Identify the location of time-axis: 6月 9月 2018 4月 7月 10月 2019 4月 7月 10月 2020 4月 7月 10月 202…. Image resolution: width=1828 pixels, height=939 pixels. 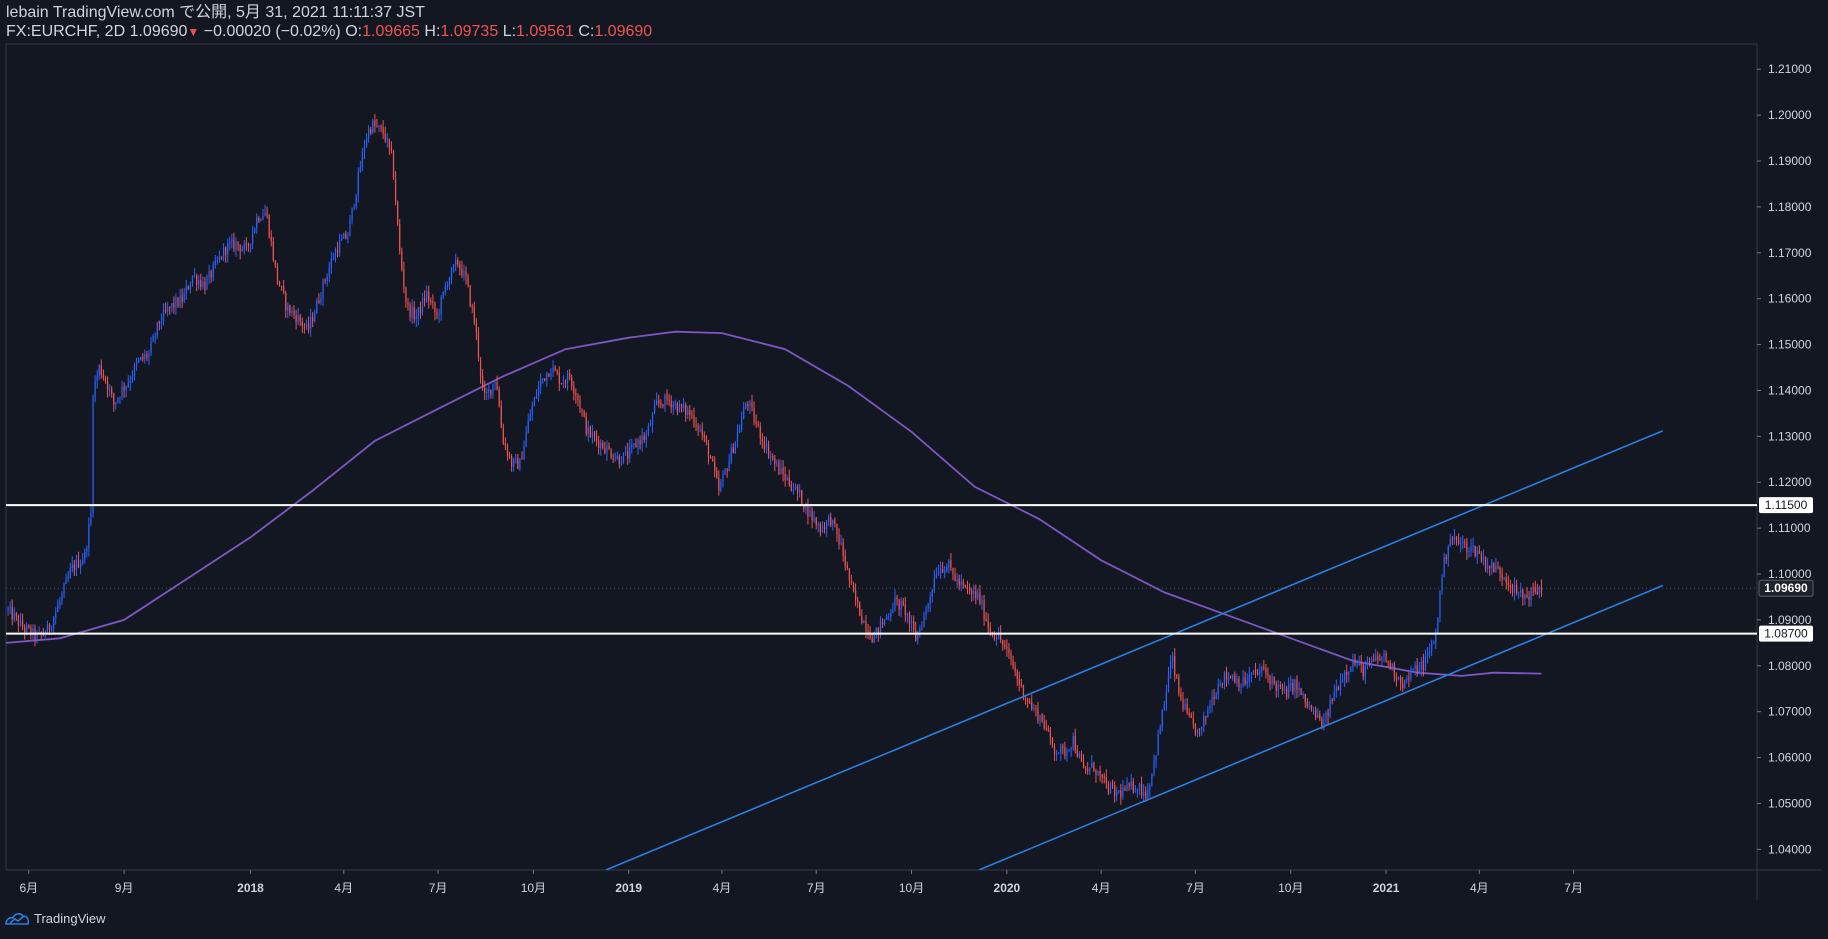
(801, 882).